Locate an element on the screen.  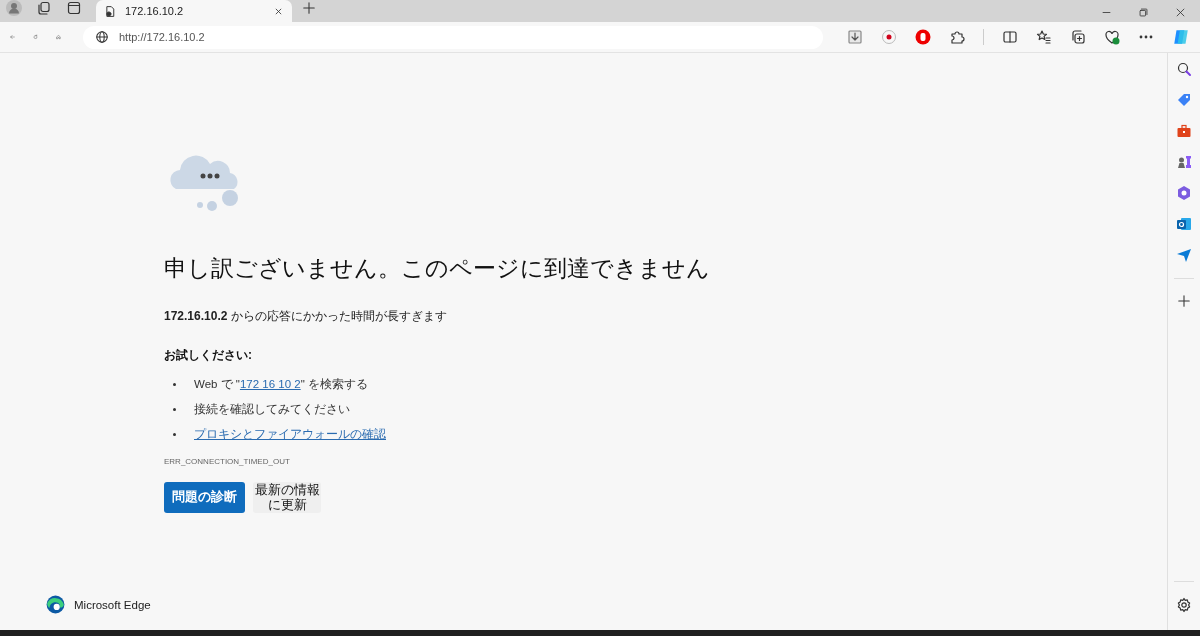
error-title: 申し訳ございません。このページに到達できません is located at coordinates (437, 268).